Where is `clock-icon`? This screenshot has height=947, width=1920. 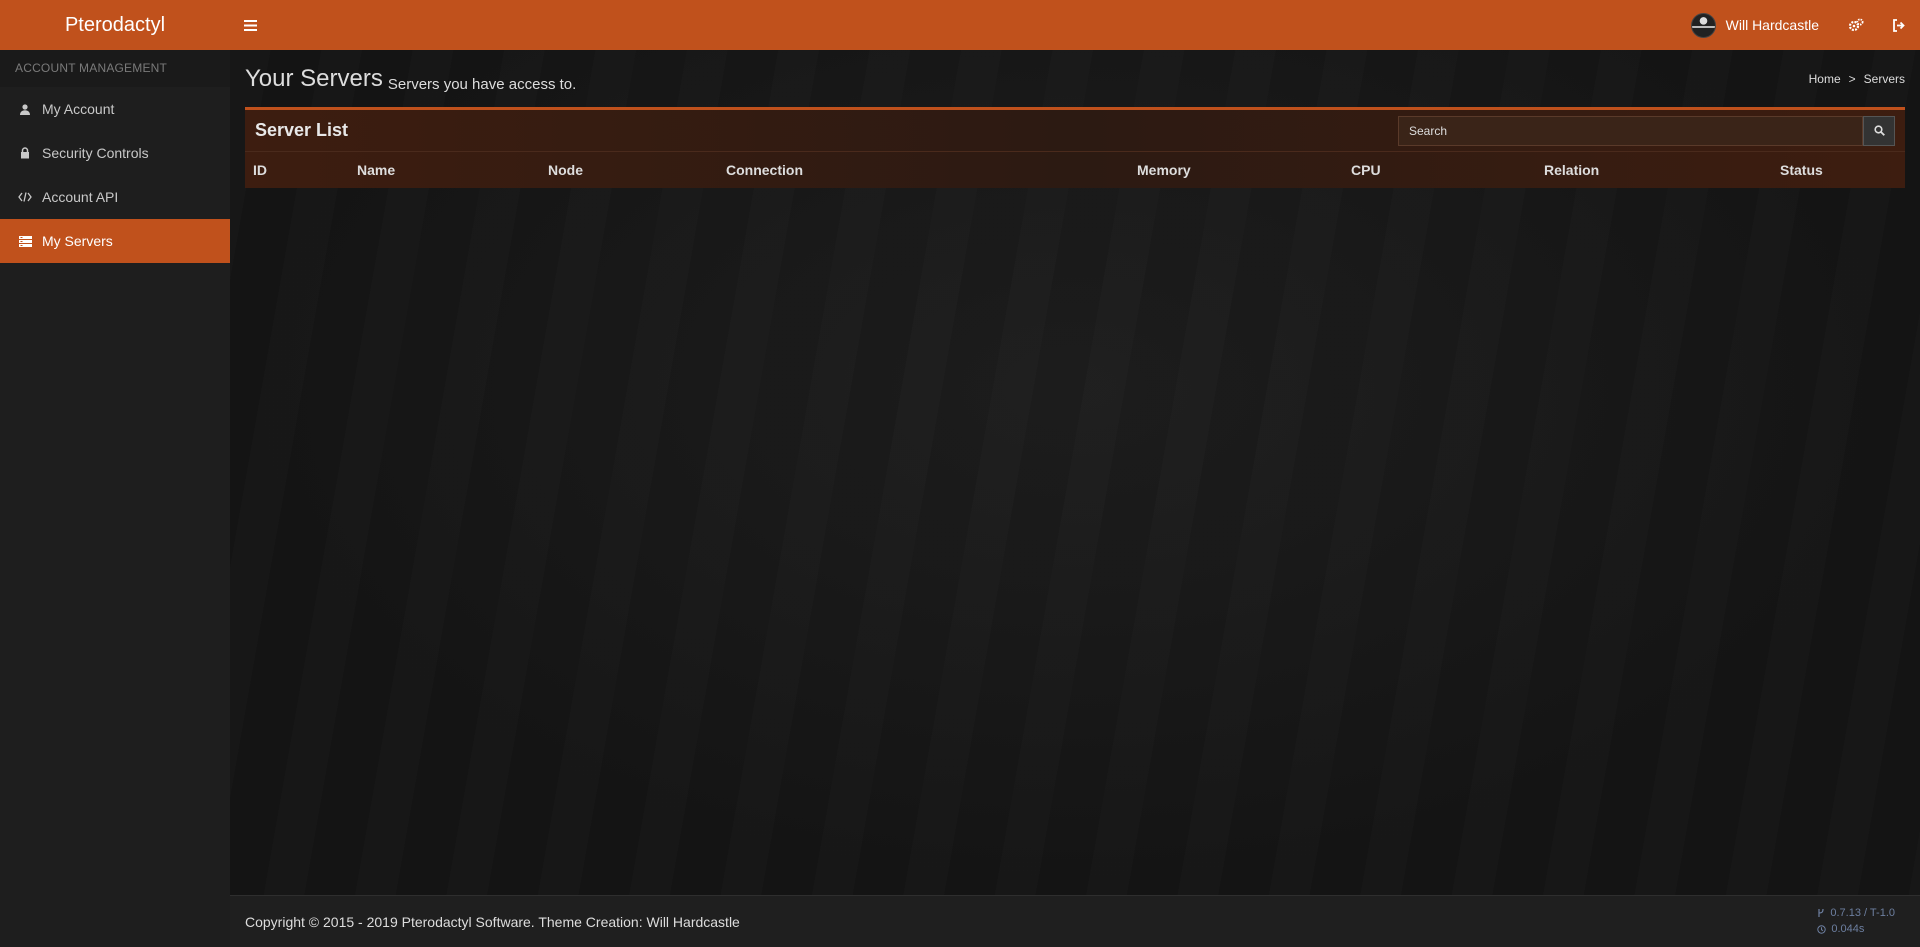
clock-icon is located at coordinates (1822, 929).